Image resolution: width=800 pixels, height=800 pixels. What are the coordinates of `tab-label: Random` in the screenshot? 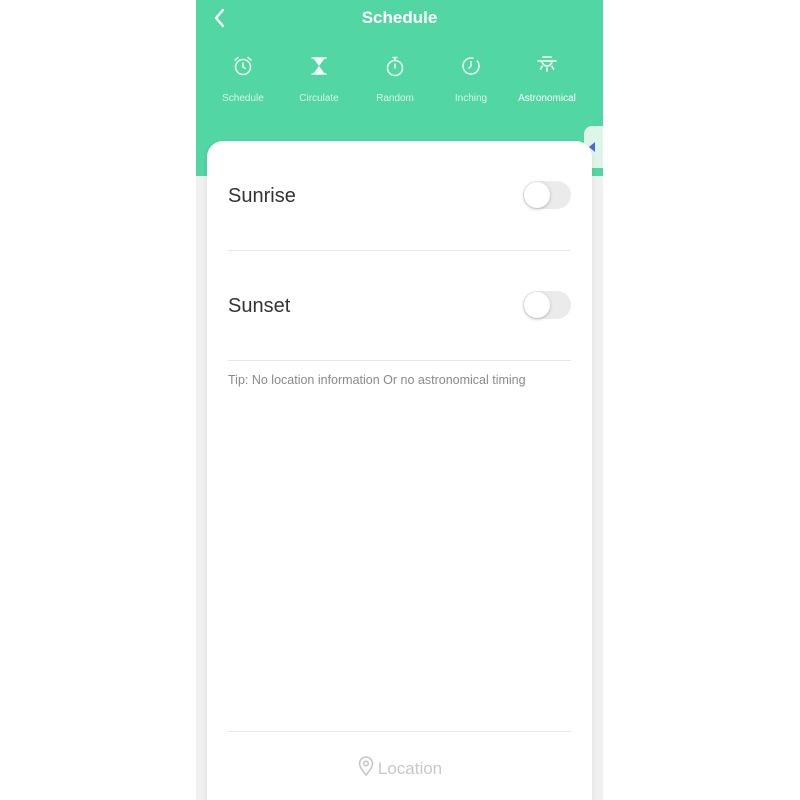 It's located at (395, 98).